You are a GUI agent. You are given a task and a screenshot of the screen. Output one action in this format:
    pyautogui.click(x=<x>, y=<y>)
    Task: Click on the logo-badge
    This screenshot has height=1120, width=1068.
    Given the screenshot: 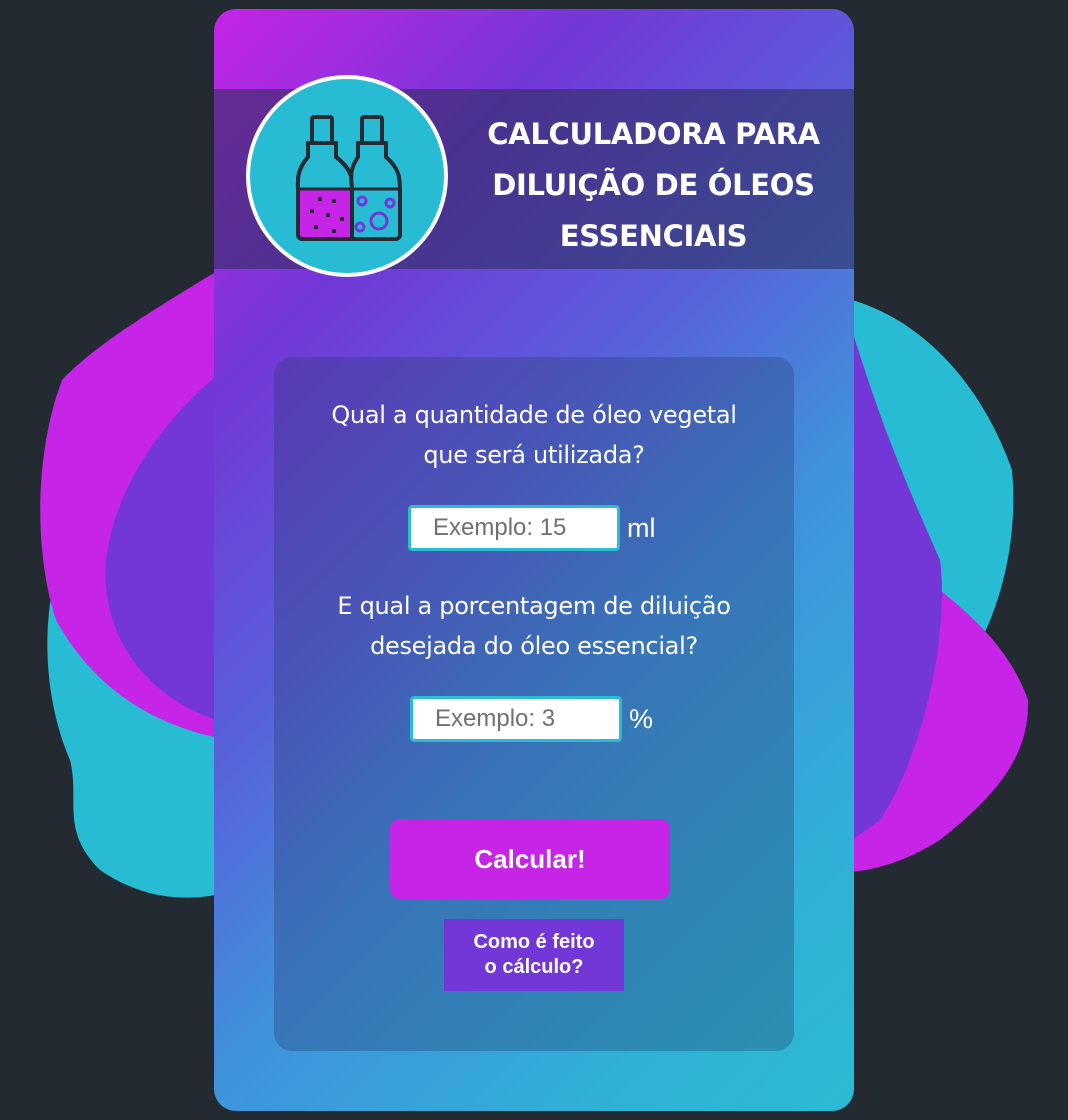 What is the action you would take?
    pyautogui.click(x=347, y=176)
    